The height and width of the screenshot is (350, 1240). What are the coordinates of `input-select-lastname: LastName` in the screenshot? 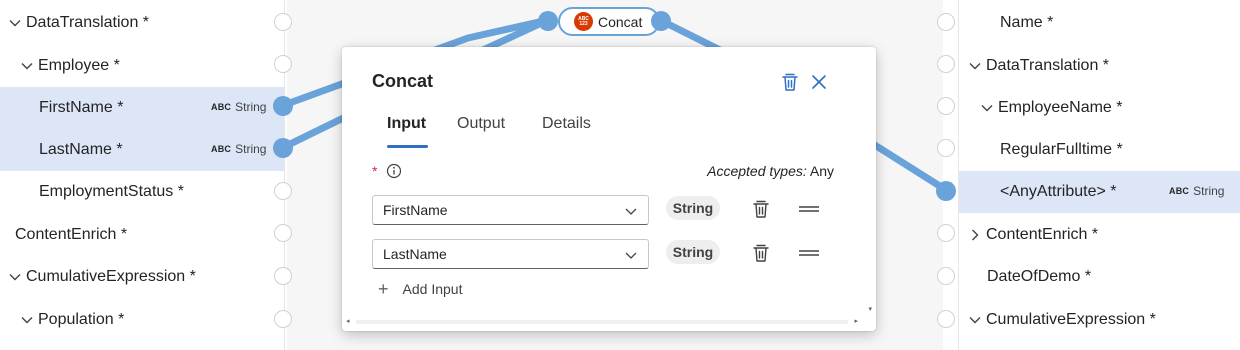 It's located at (510, 254).